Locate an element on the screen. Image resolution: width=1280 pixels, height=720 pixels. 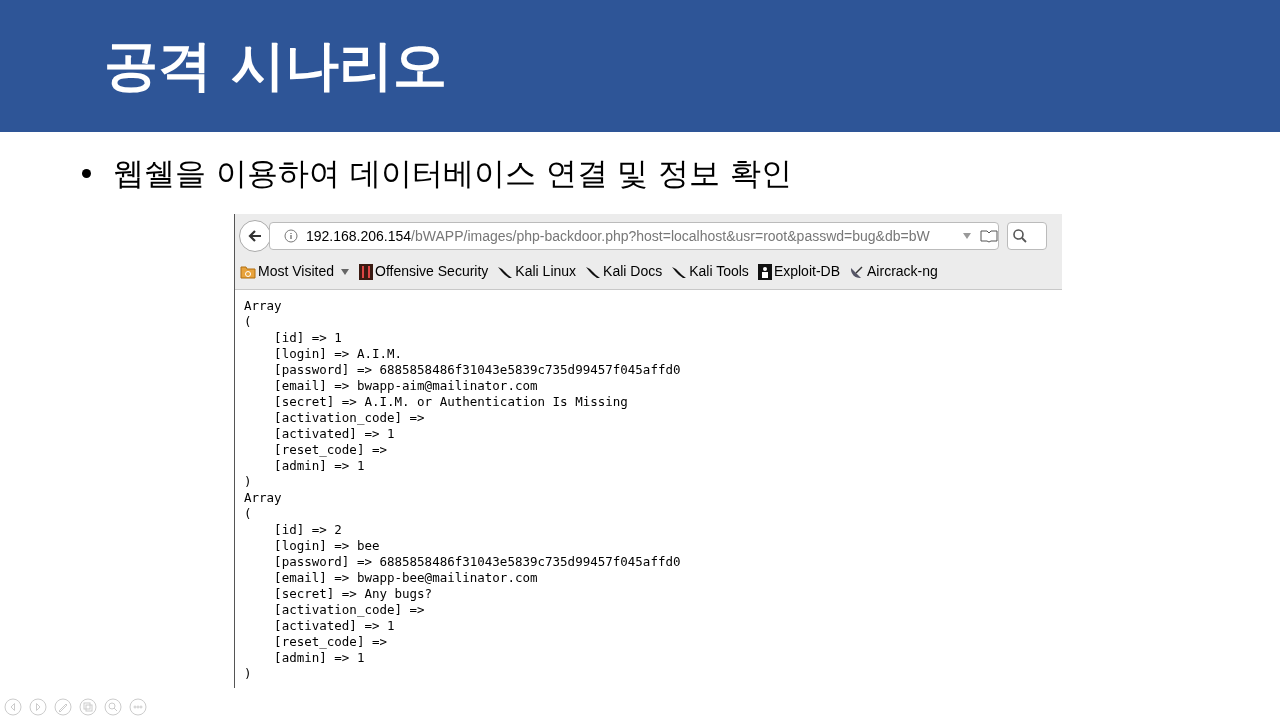
dark-logo-icon is located at coordinates (366, 271).